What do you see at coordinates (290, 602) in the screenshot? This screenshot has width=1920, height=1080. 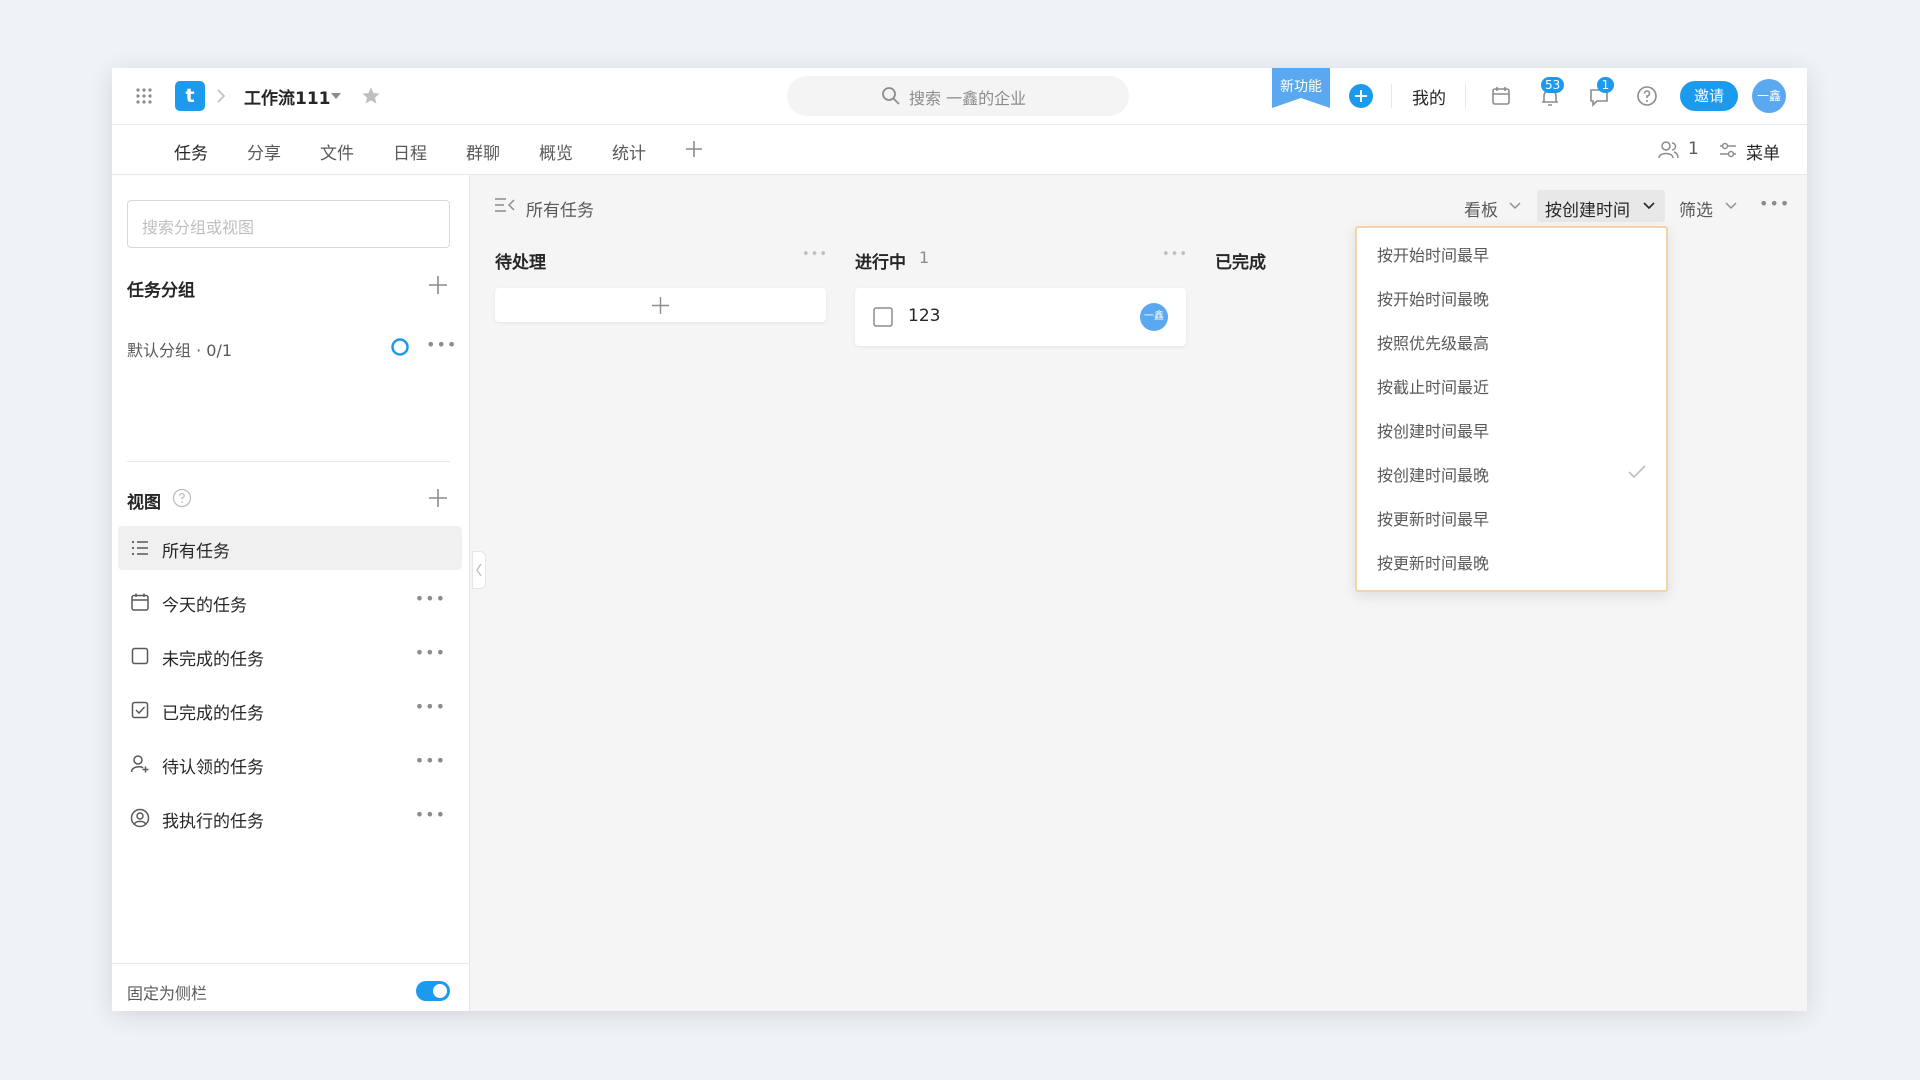 I see `sidebar-item-today-tasks: 今天的任务 •••` at bounding box center [290, 602].